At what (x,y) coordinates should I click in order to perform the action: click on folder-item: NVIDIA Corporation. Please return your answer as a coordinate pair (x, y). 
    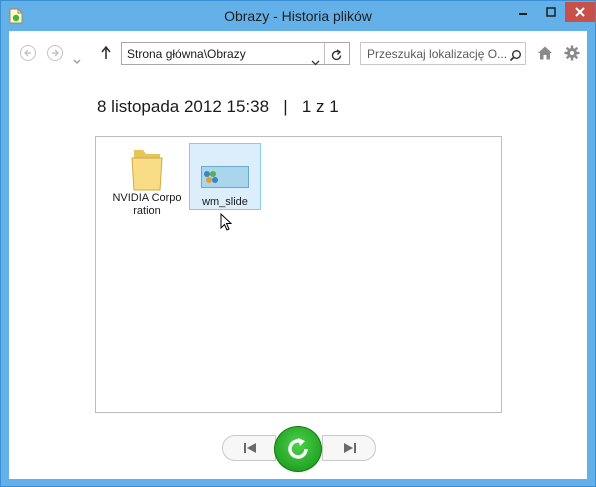
    Looking at the image, I should click on (147, 180).